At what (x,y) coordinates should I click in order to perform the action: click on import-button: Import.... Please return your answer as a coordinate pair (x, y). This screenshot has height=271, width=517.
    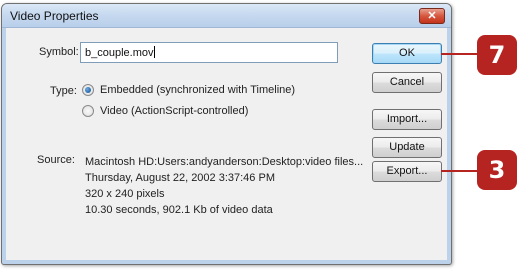
    Looking at the image, I should click on (407, 119).